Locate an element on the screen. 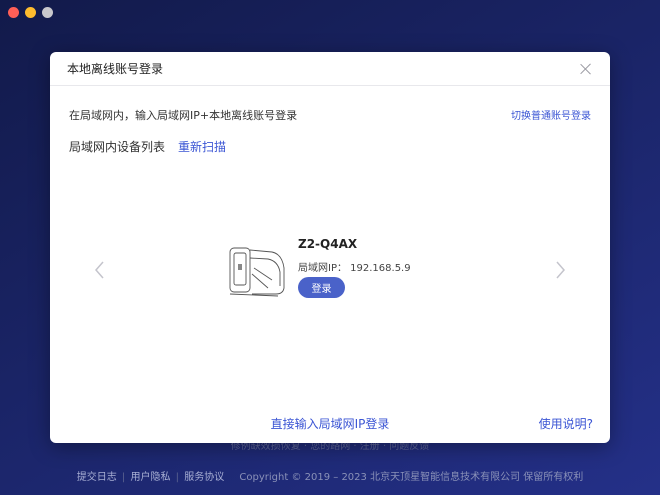 The image size is (660, 495). close-window-button is located at coordinates (13, 12).